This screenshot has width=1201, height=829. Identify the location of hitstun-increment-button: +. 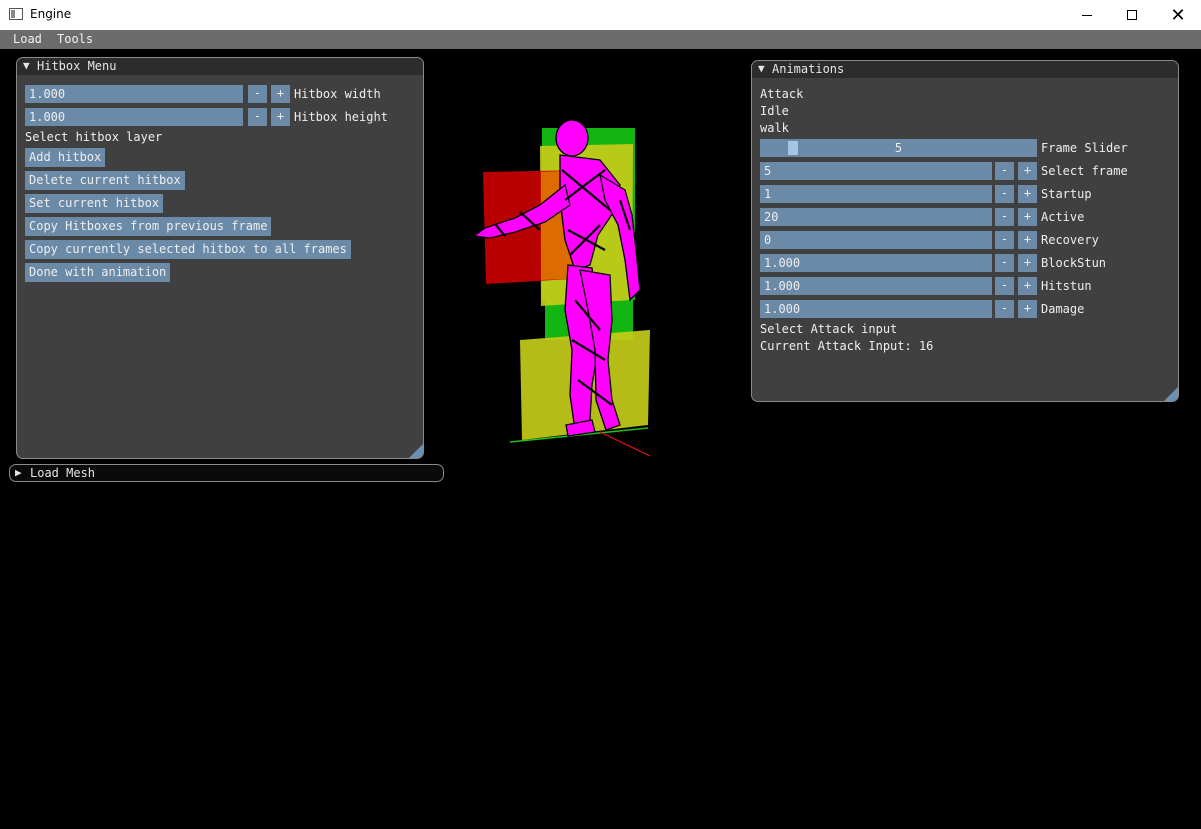
(1027, 286).